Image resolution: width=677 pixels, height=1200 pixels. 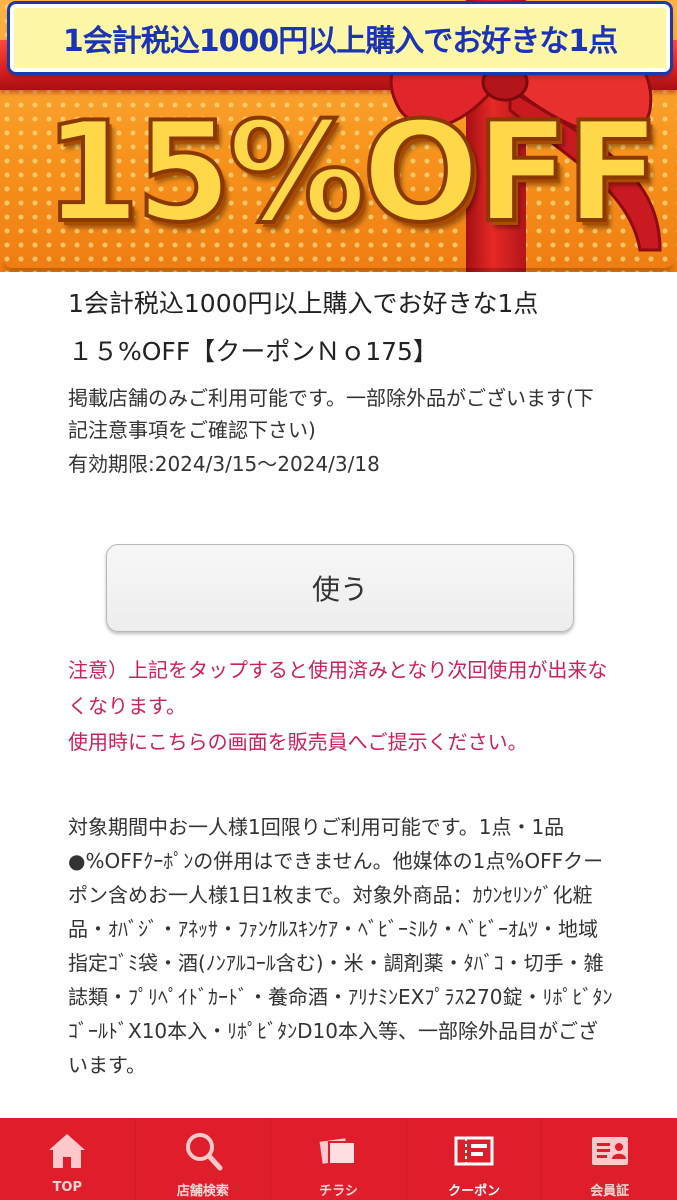 I want to click on tab-label: 会員証, so click(x=610, y=1191).